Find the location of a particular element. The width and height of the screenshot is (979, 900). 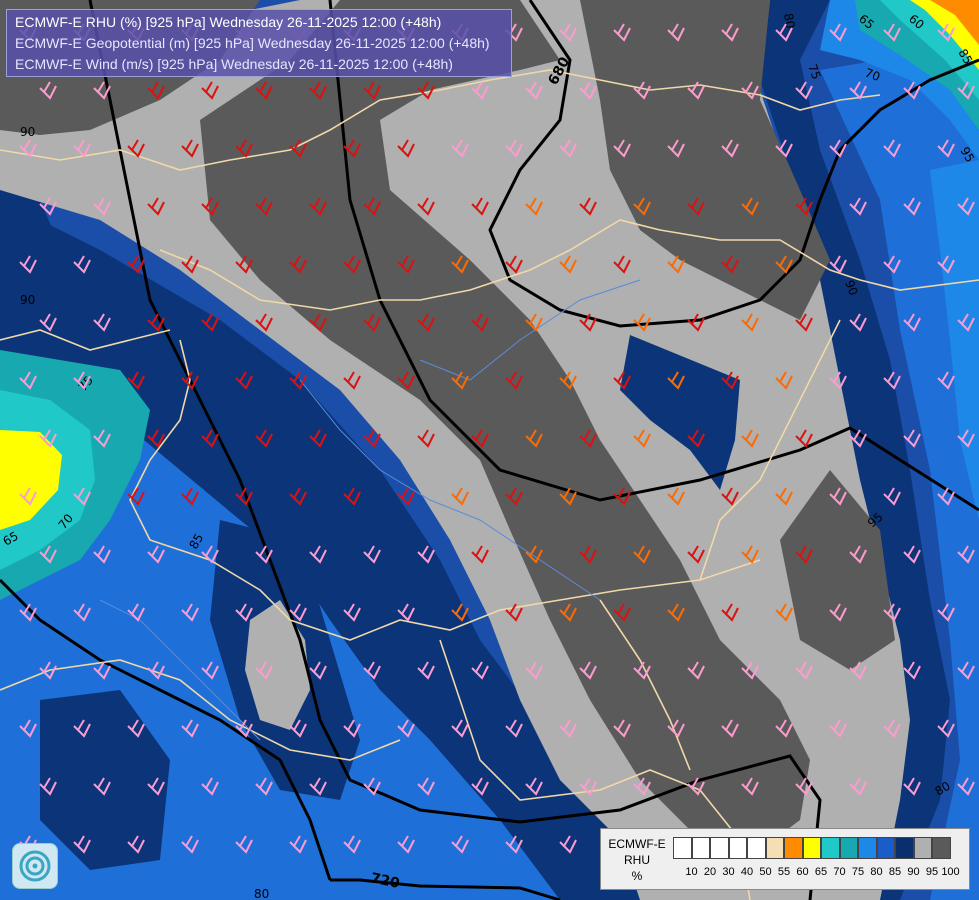

legend-tick-label: 100 is located at coordinates (950, 872).